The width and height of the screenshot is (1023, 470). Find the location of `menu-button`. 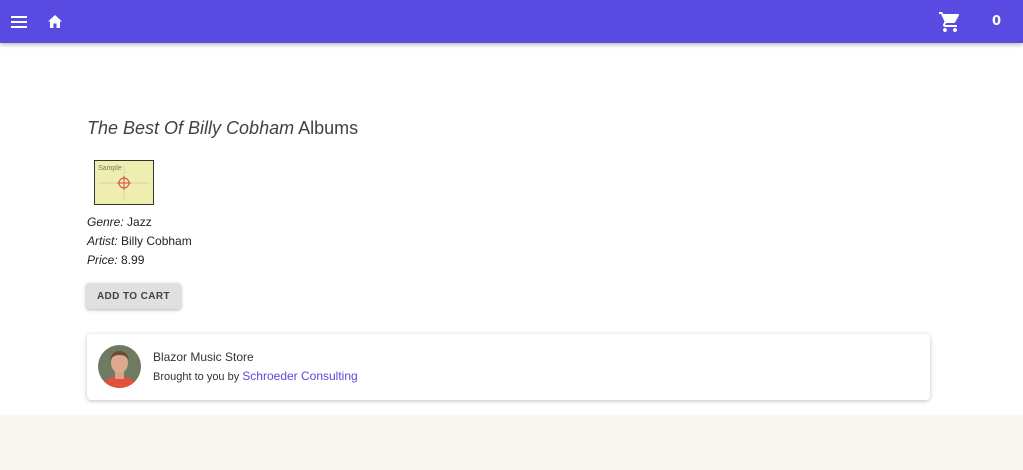

menu-button is located at coordinates (19, 21).